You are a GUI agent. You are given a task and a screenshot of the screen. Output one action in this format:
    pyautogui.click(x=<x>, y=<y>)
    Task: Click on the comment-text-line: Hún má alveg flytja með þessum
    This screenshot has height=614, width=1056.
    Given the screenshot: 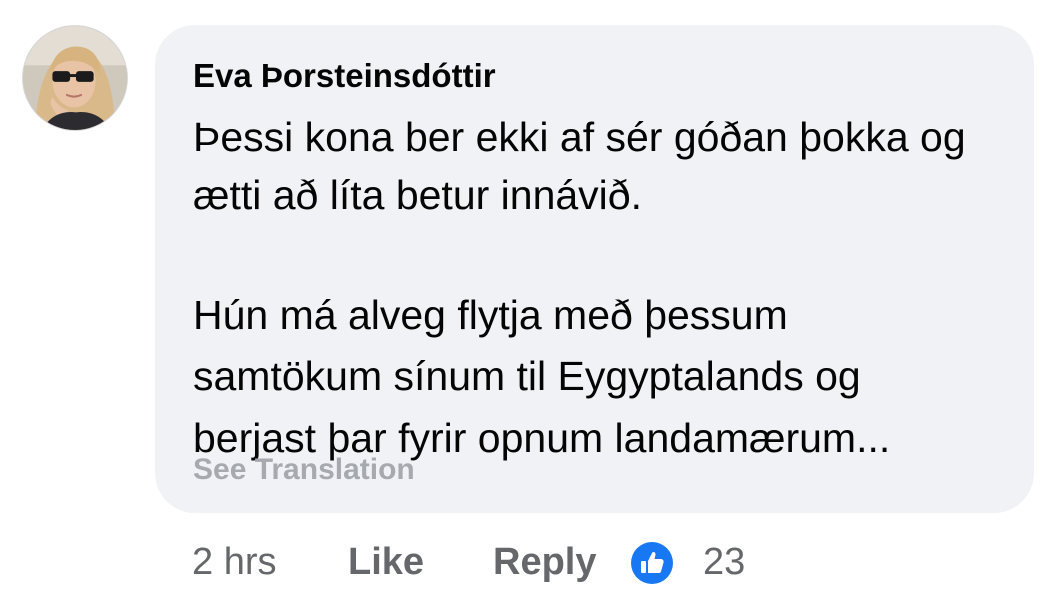 What is the action you would take?
    pyautogui.click(x=490, y=315)
    